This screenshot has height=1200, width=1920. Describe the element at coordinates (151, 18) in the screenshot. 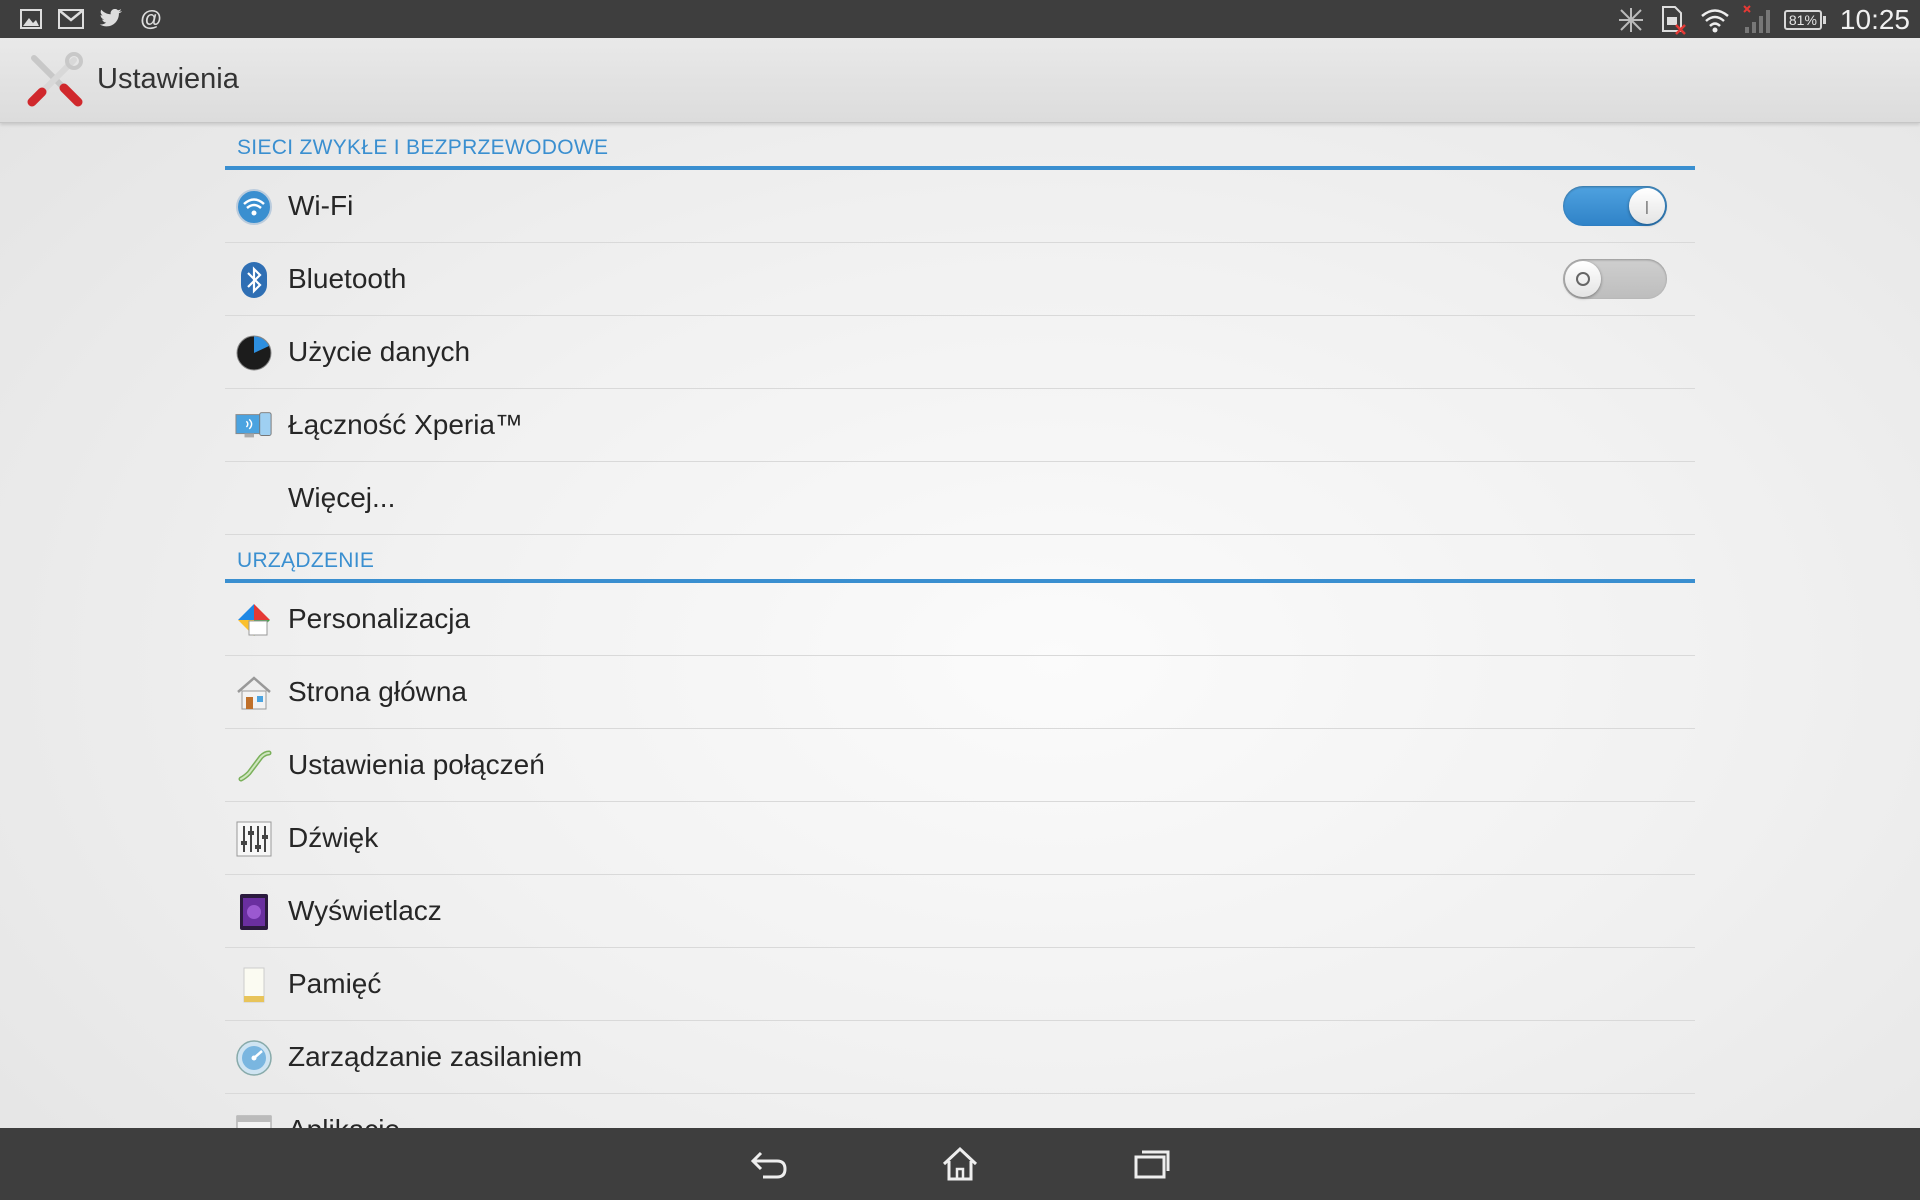

I see `at-sign-icon: @` at that location.